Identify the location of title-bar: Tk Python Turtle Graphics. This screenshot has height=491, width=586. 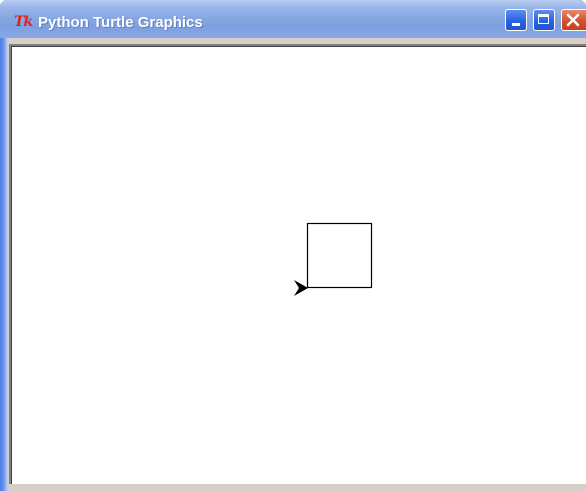
(293, 19).